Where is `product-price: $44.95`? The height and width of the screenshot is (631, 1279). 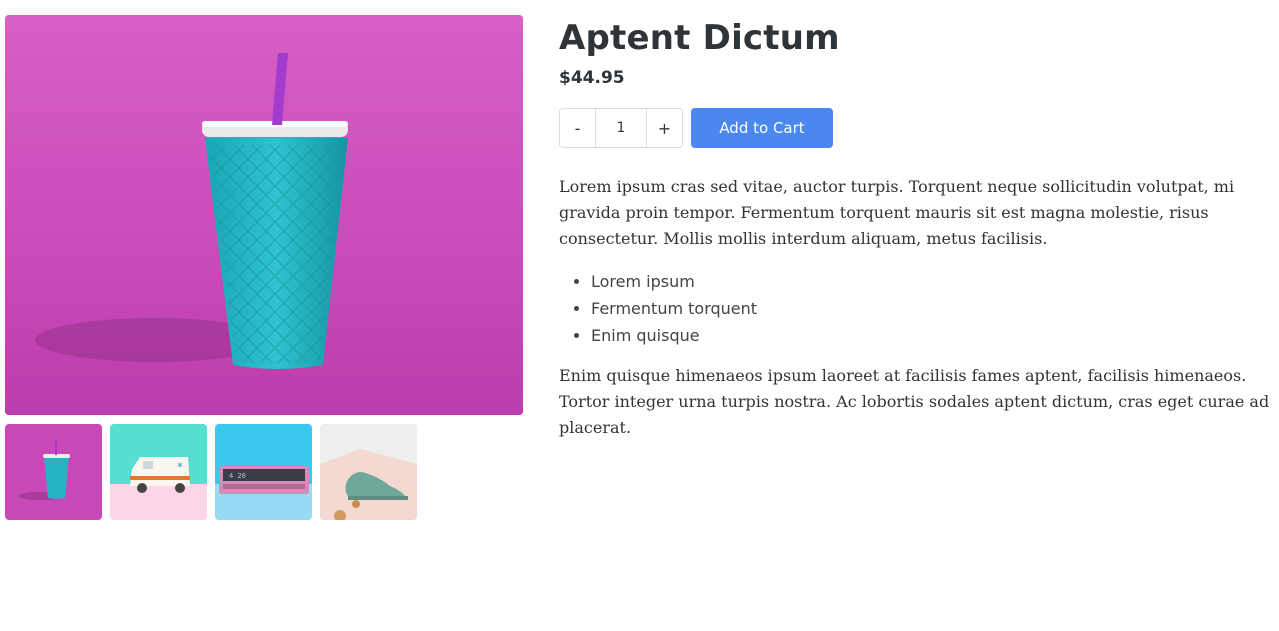 product-price: $44.95 is located at coordinates (592, 78).